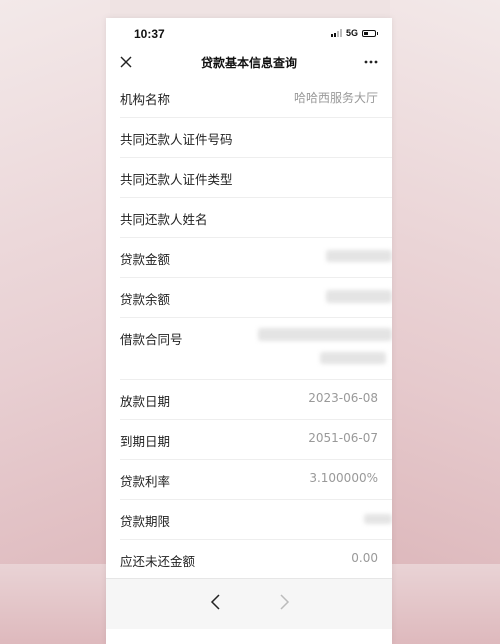  What do you see at coordinates (256, 520) in the screenshot?
I see `row-loan-term: 贷款期限` at bounding box center [256, 520].